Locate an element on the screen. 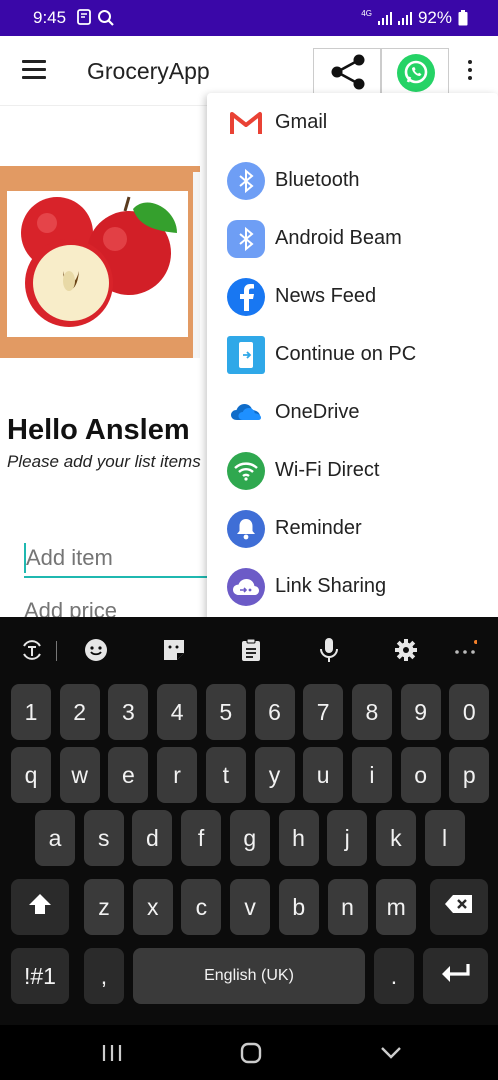  key-d: d is located at coordinates (152, 838).